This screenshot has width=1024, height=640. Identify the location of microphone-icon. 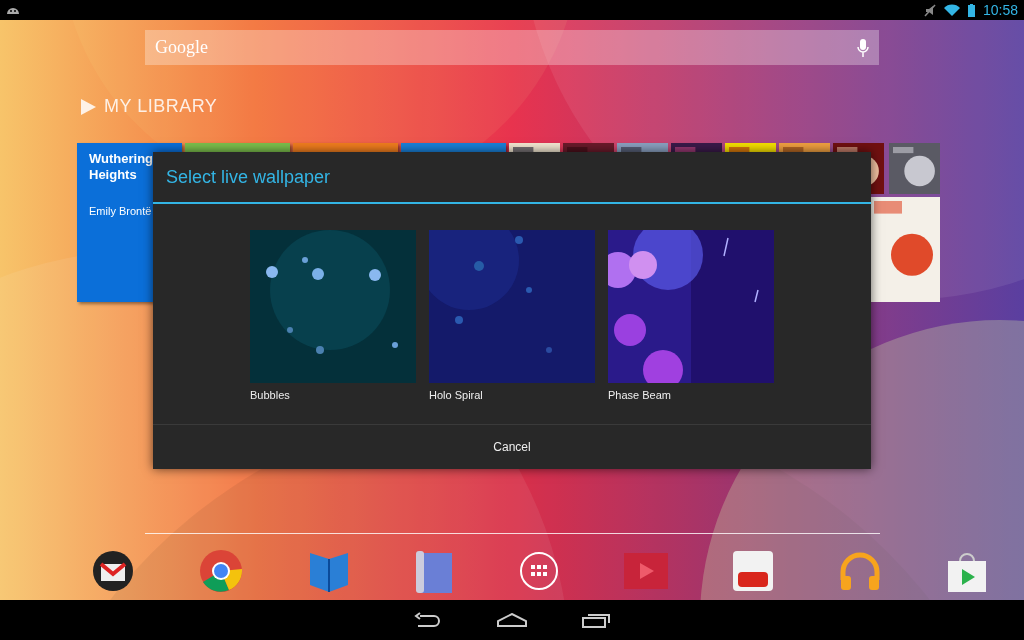
(863, 47).